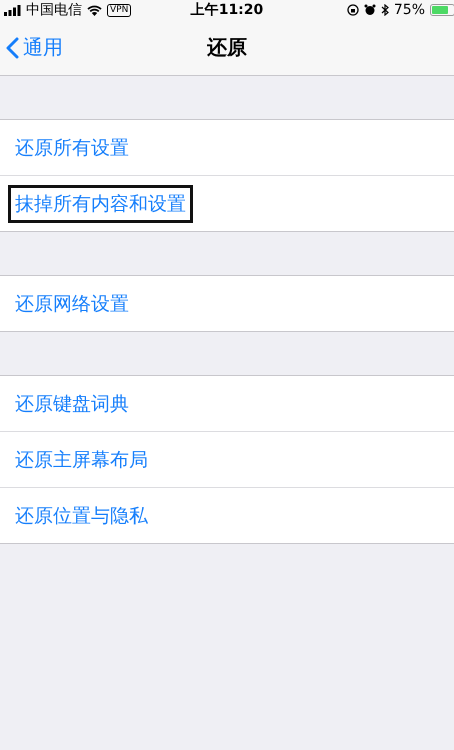 The image size is (454, 750). What do you see at coordinates (409, 10) in the screenshot?
I see `battery-percent: 75%` at bounding box center [409, 10].